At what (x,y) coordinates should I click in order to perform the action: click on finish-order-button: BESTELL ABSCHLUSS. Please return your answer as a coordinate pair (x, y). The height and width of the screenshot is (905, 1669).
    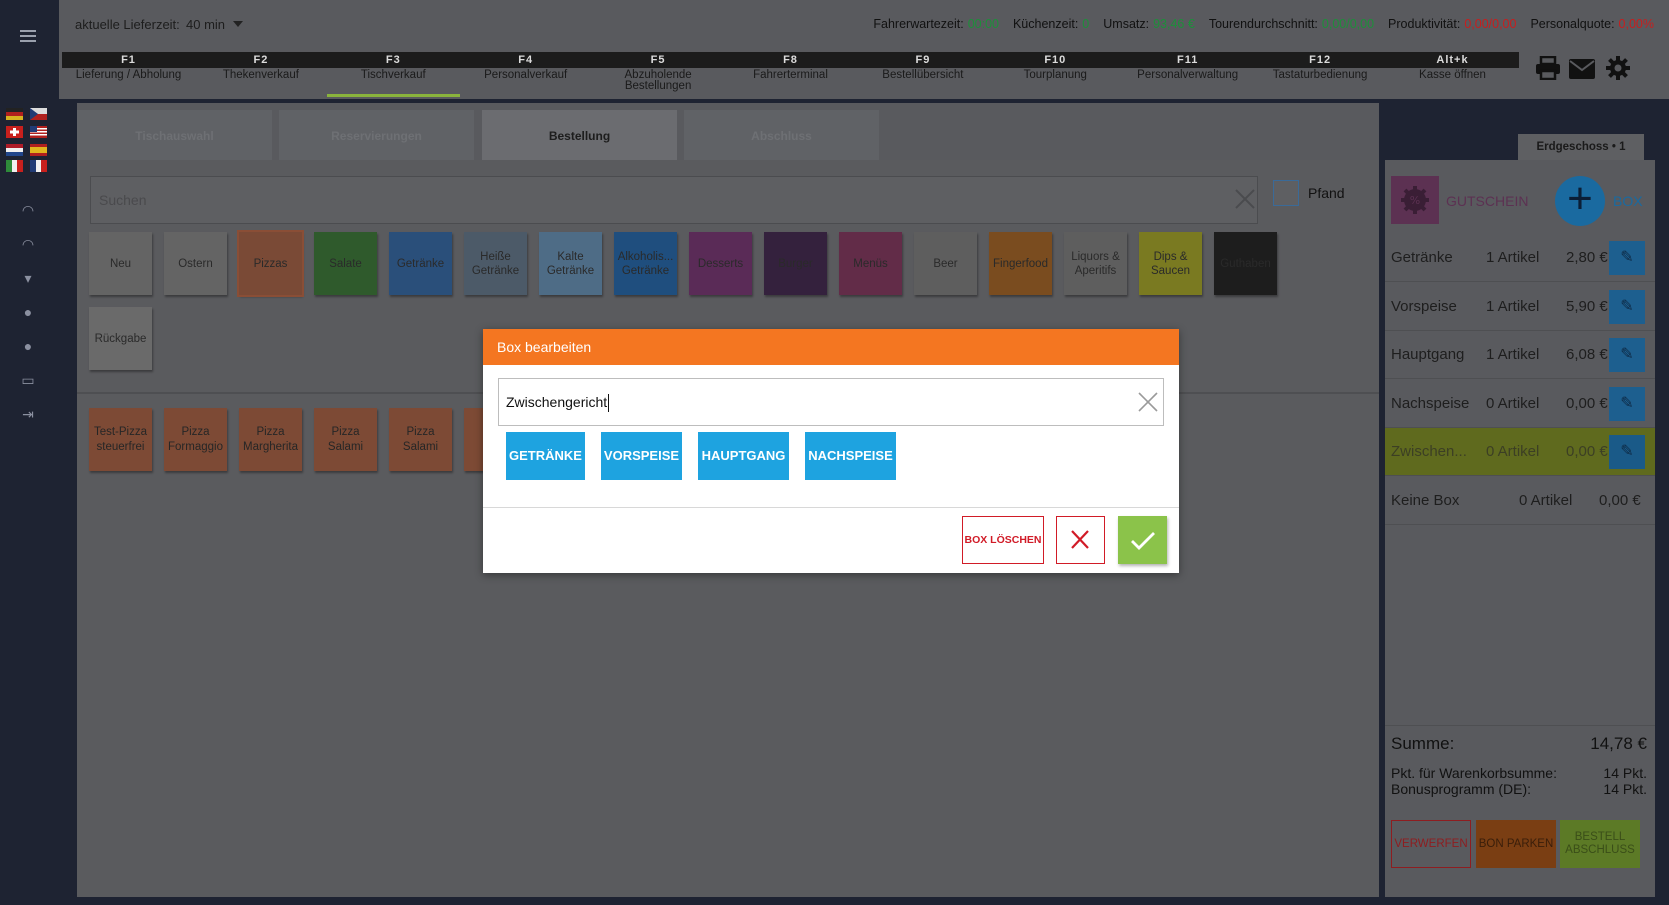
    Looking at the image, I should click on (1600, 844).